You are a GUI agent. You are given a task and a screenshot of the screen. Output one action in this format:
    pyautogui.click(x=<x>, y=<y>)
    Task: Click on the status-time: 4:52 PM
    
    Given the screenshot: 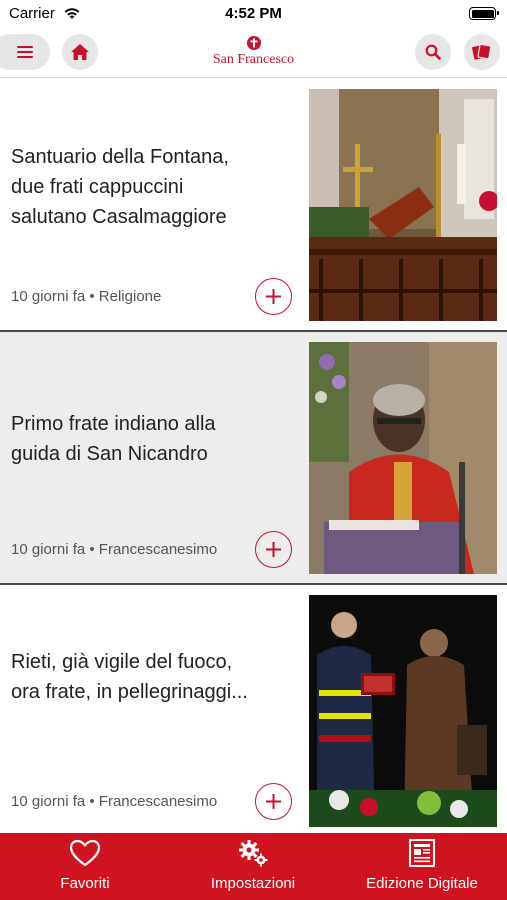 What is the action you would take?
    pyautogui.click(x=253, y=13)
    